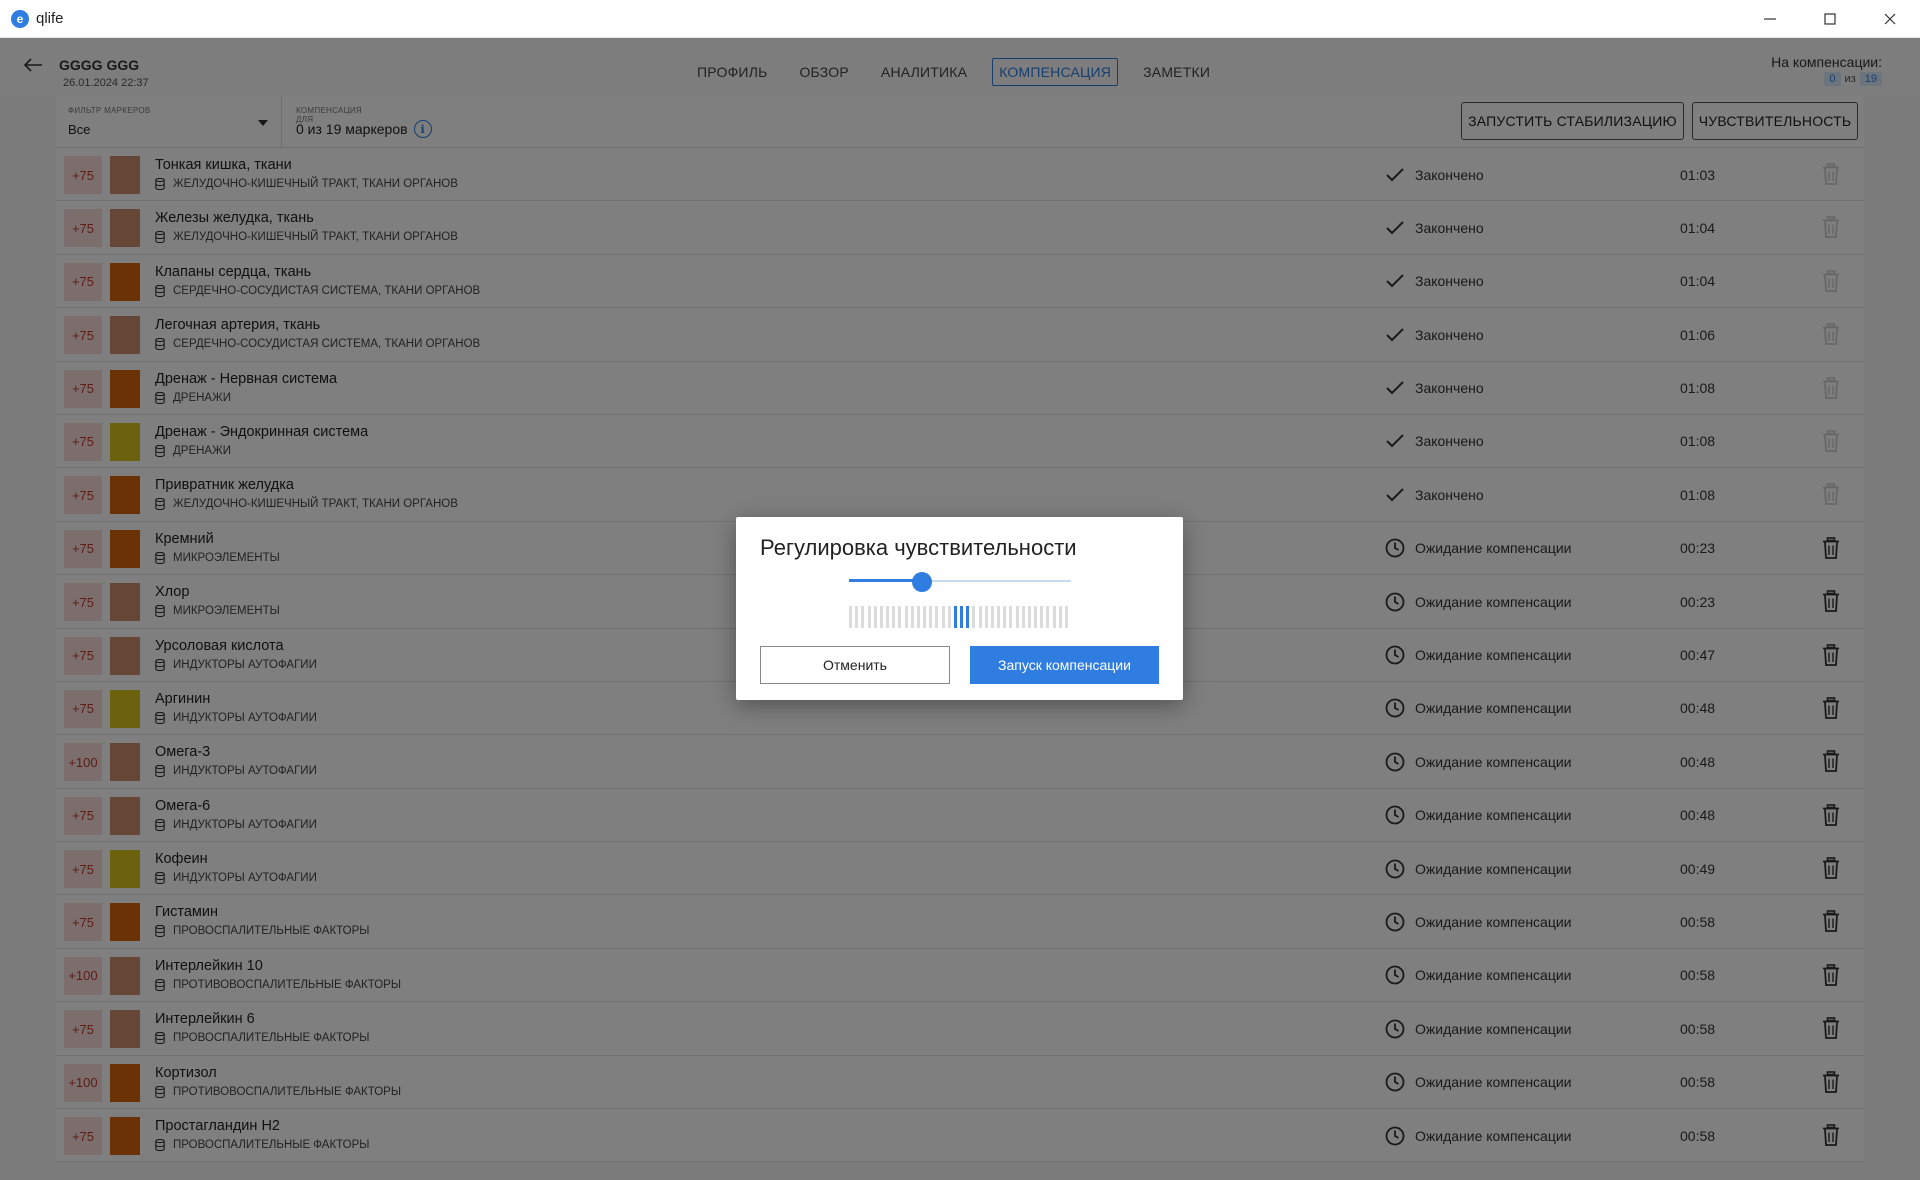 The image size is (1920, 1180). I want to click on close-button, so click(1890, 19).